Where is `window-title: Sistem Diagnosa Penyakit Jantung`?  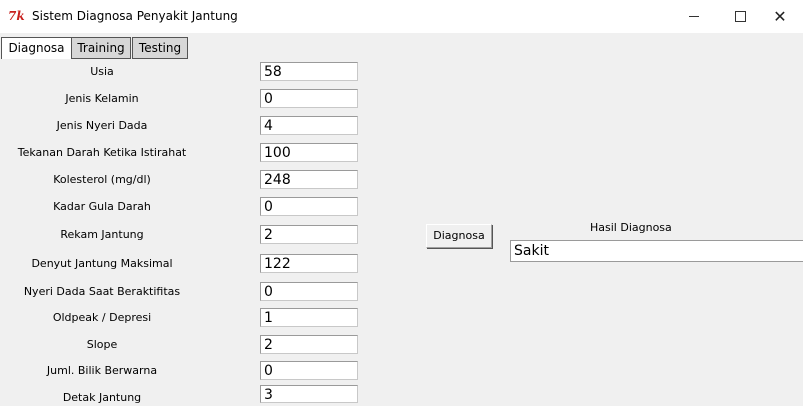 window-title: Sistem Diagnosa Penyakit Jantung is located at coordinates (135, 16).